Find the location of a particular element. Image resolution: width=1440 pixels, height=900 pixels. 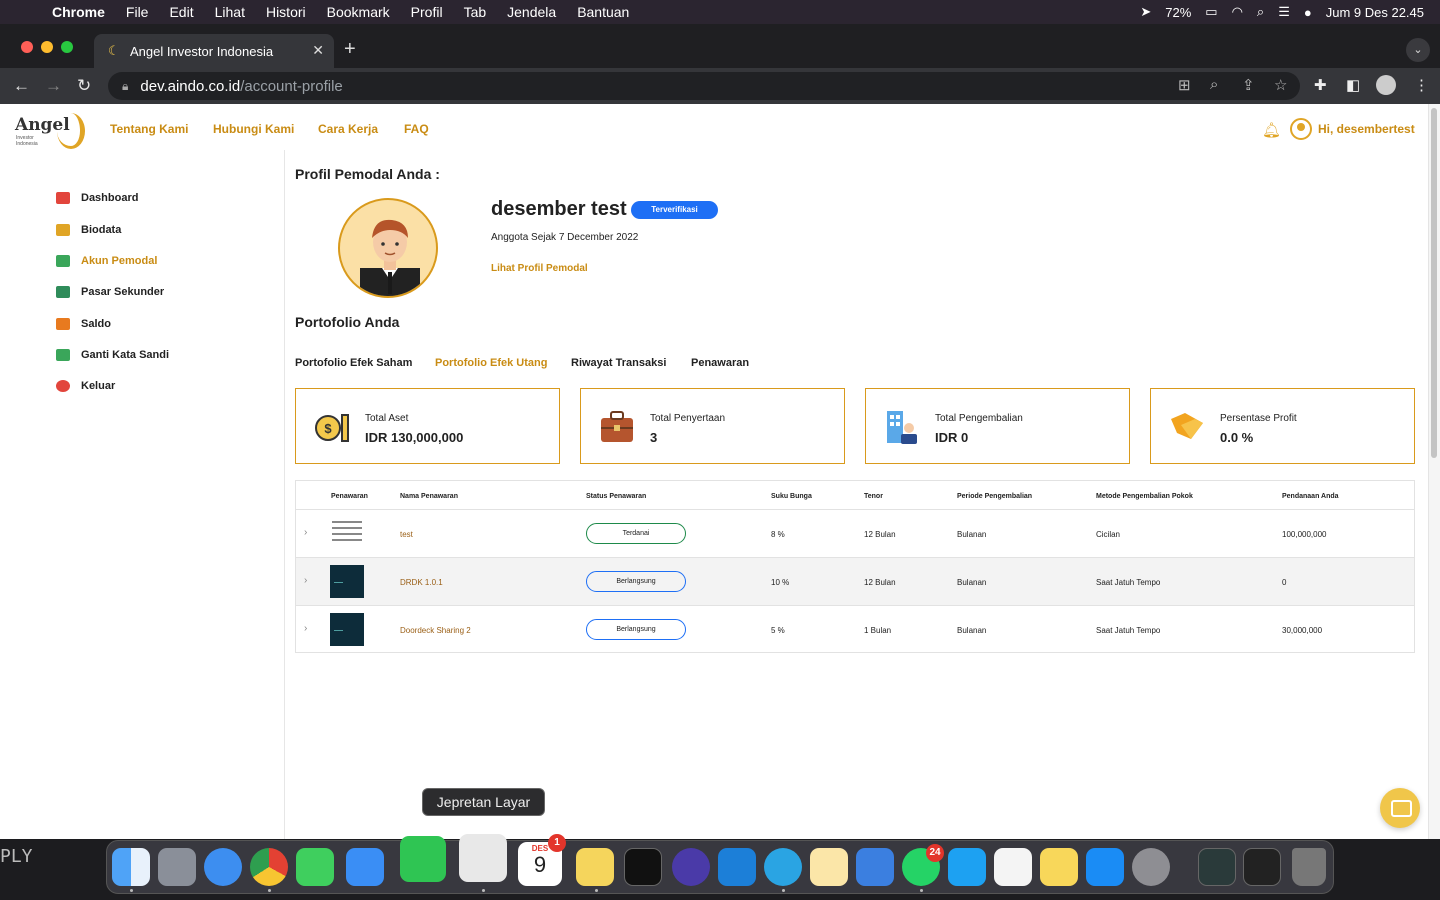

menu-chrome: Chrome is located at coordinates (78, 12).